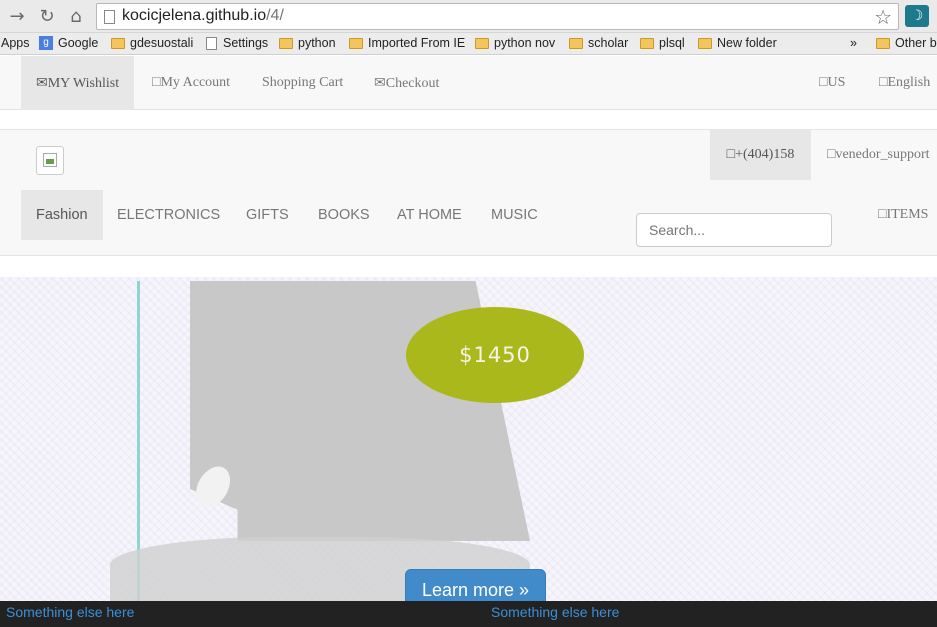 Image resolution: width=937 pixels, height=627 pixels. I want to click on category-electronics: ELECTRONICS, so click(168, 215).